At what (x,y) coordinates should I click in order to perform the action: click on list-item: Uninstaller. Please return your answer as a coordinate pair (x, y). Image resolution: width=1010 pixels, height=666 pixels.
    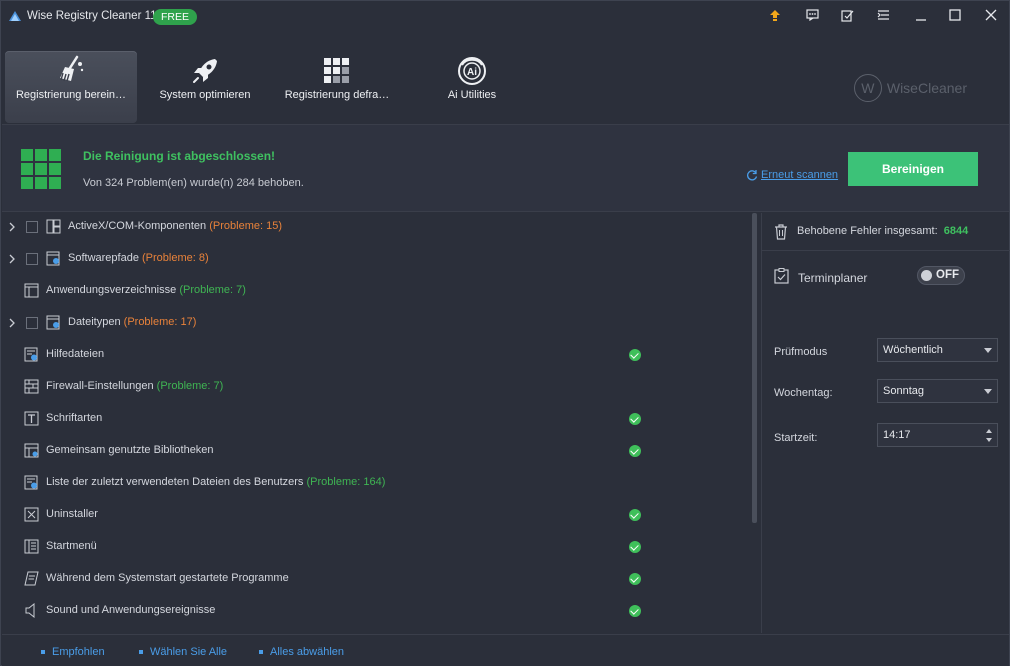
    Looking at the image, I should click on (375, 515).